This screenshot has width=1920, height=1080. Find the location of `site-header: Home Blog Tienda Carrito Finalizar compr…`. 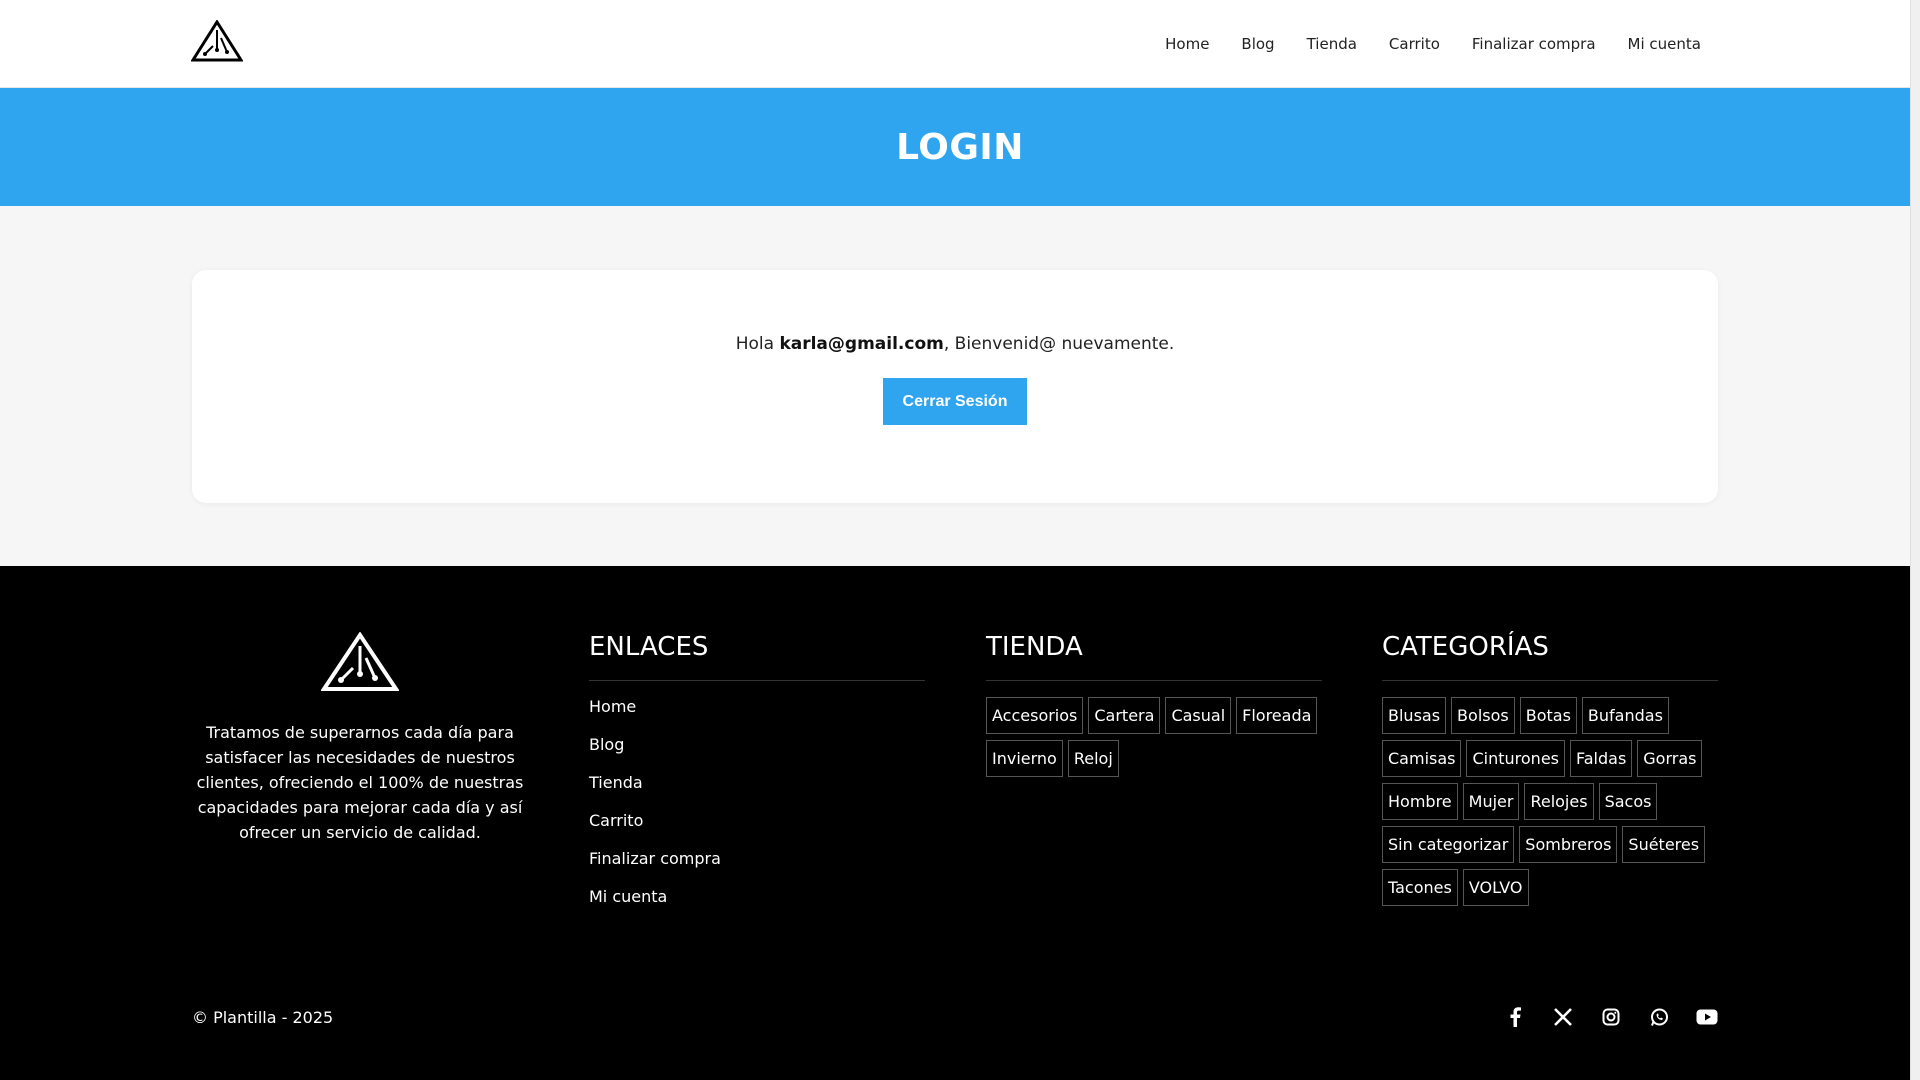

site-header: Home Blog Tienda Carrito Finalizar compr… is located at coordinates (960, 44).